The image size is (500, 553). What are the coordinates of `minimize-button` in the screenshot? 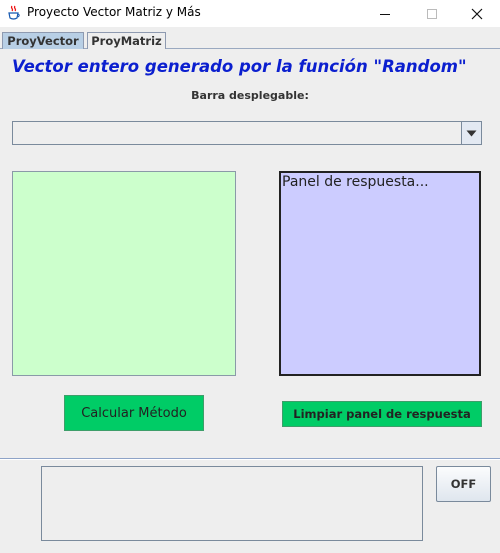 It's located at (385, 13).